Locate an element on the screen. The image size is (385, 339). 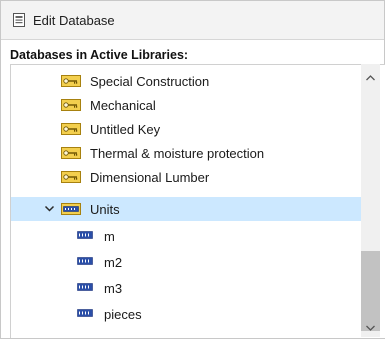
units-folder-icon is located at coordinates (71, 209).